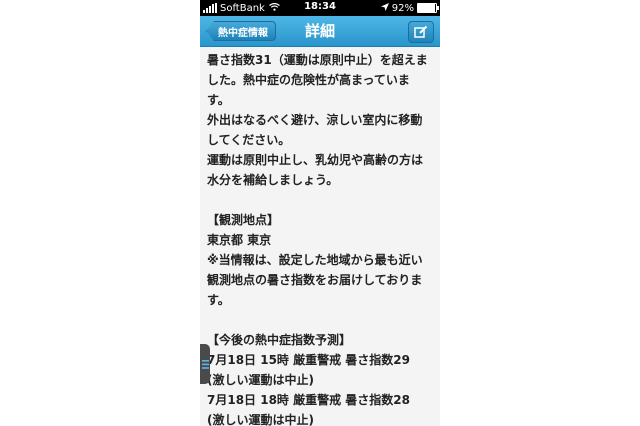 Image resolution: width=640 pixels, height=426 pixels. I want to click on message-line: 運動は原則中止し、乳幼児や高齢の方は, so click(315, 160).